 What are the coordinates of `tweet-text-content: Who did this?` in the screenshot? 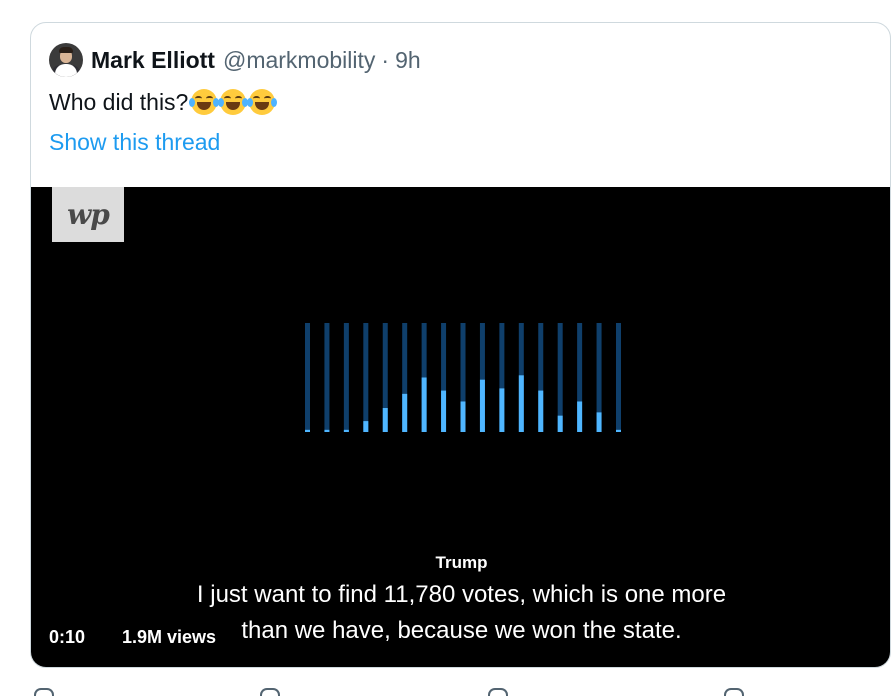 It's located at (119, 101).